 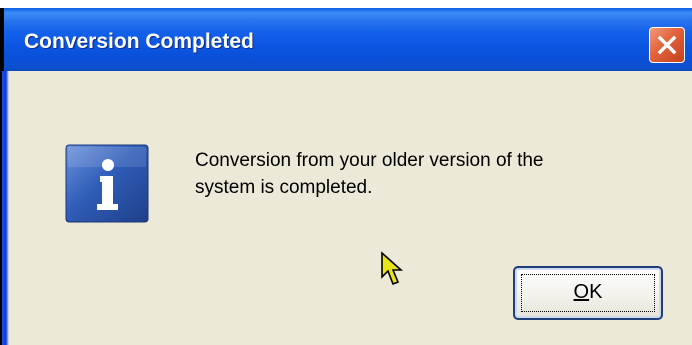 I want to click on message-line-2: system is completed., so click(x=284, y=187).